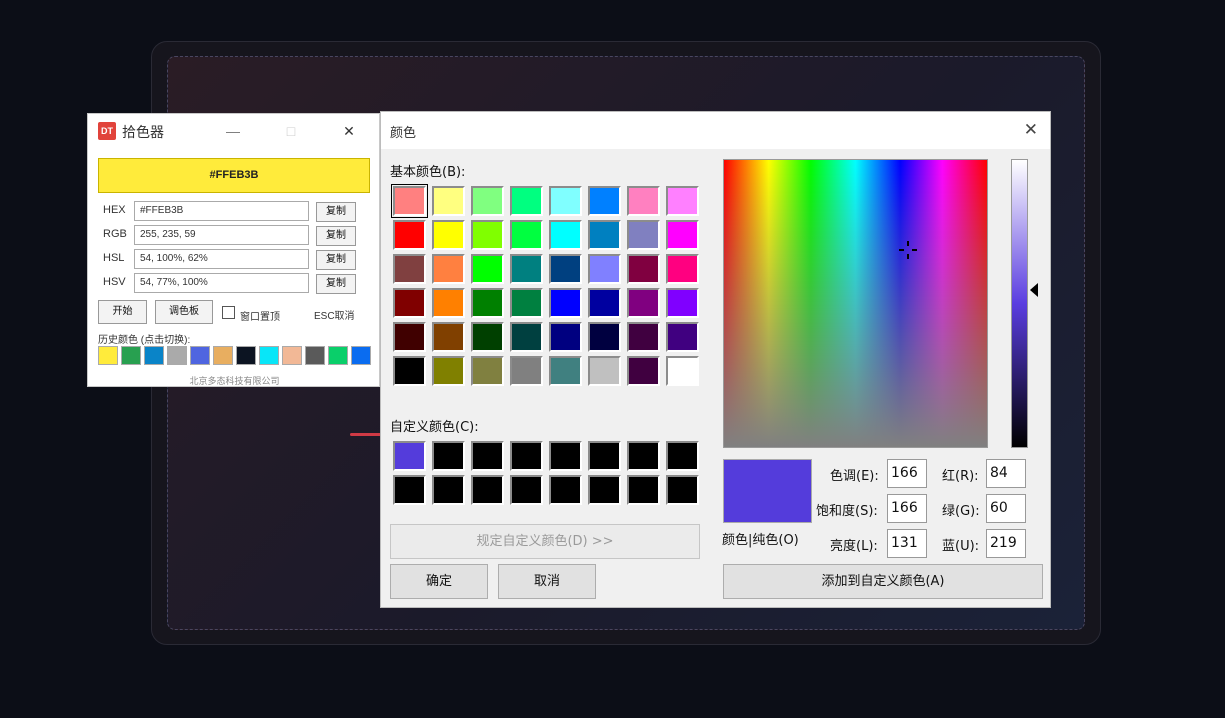 This screenshot has width=1225, height=718. What do you see at coordinates (883, 581) in the screenshot?
I see `add-to-custom-colors-button: 添加到自定义颜色(A)` at bounding box center [883, 581].